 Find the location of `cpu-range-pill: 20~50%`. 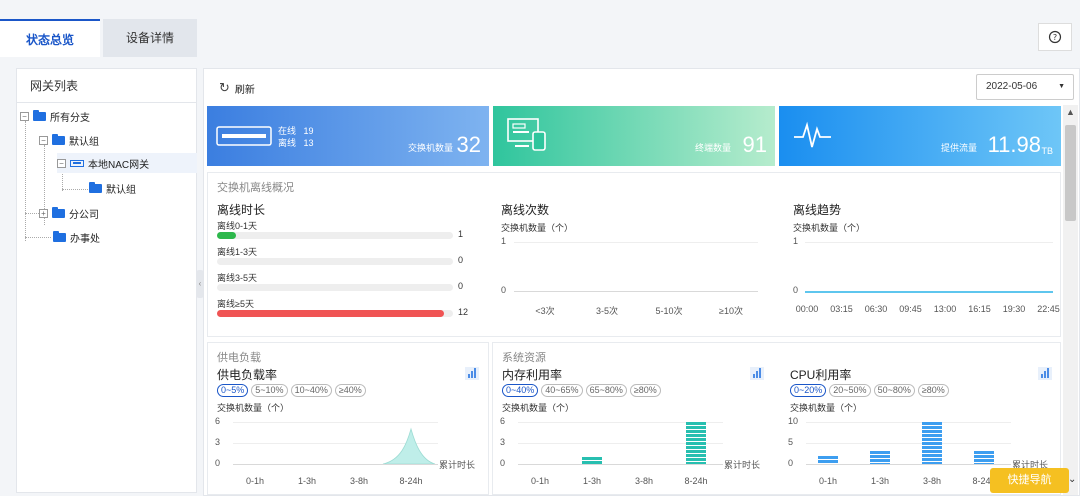

cpu-range-pill: 20~50% is located at coordinates (850, 390).